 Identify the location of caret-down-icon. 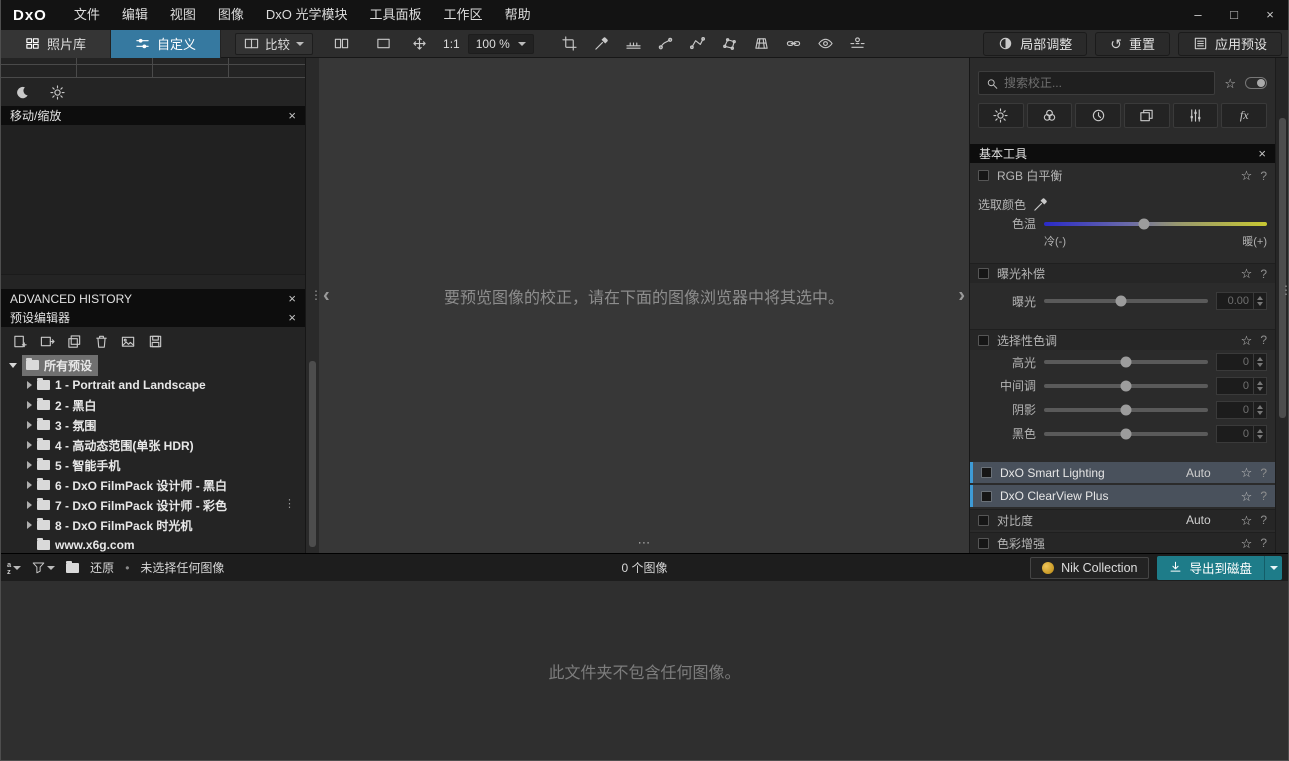
(13, 365).